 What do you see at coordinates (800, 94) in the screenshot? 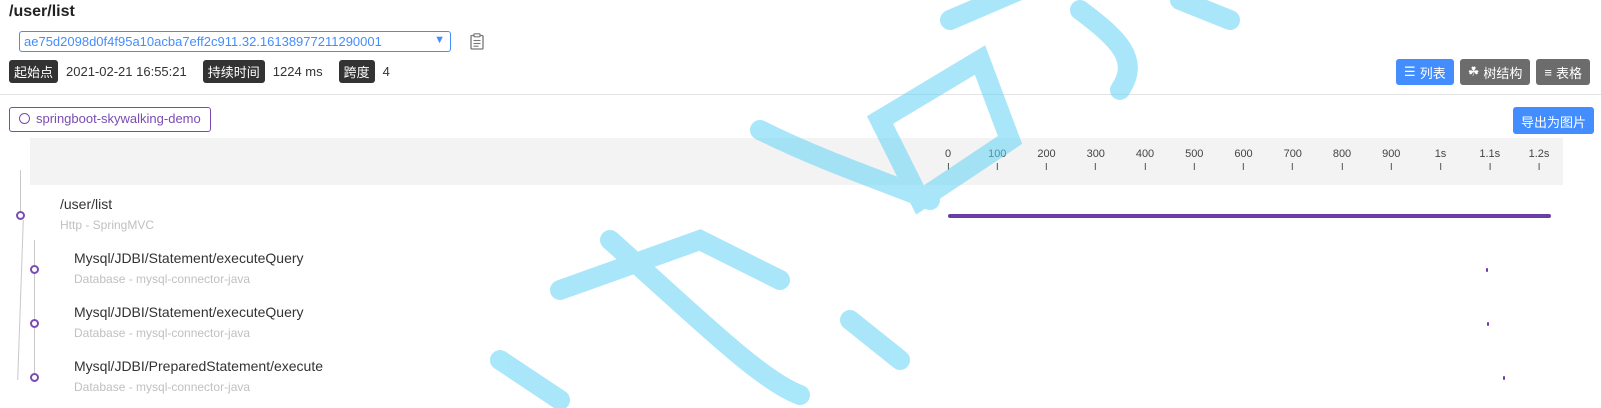
I see `divider` at bounding box center [800, 94].